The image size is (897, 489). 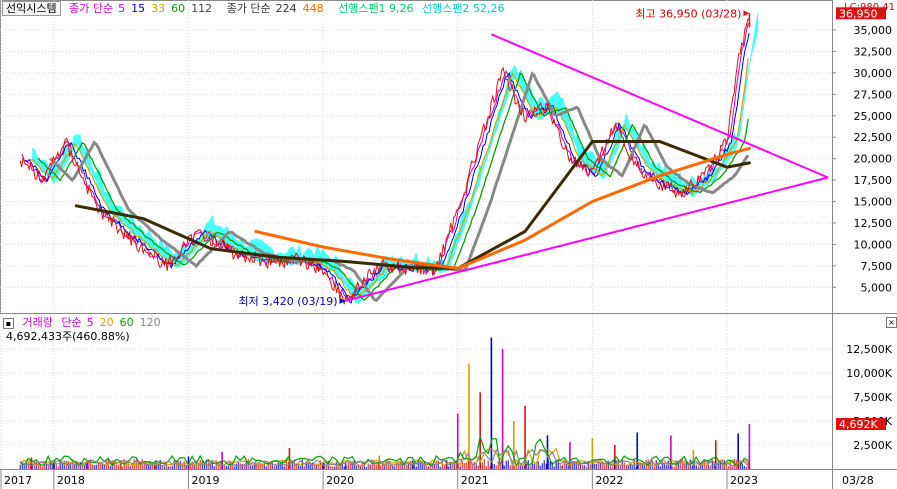 What do you see at coordinates (202, 8) in the screenshot?
I see `period-112: 112` at bounding box center [202, 8].